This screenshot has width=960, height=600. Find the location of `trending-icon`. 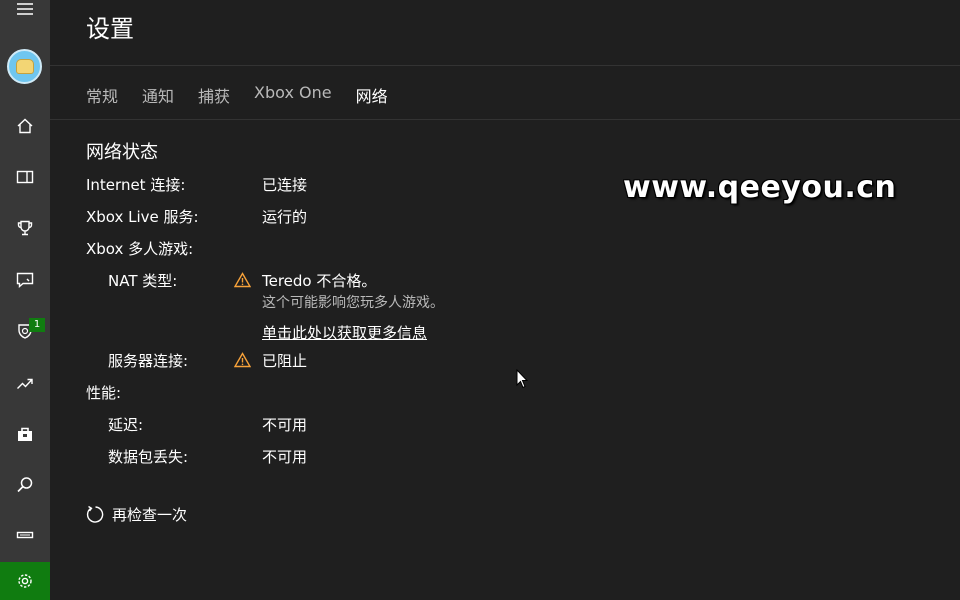

trending-icon is located at coordinates (25, 383).